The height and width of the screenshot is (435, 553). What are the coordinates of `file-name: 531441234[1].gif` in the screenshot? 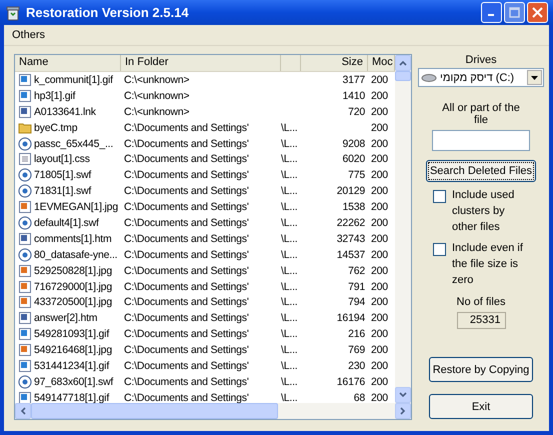 It's located at (72, 366).